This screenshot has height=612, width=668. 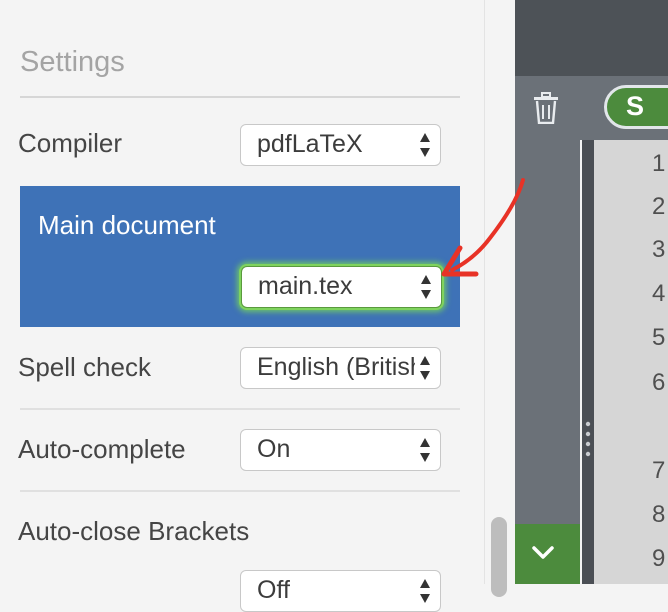 I want to click on auto-complete-label: Auto-complete, so click(x=102, y=449).